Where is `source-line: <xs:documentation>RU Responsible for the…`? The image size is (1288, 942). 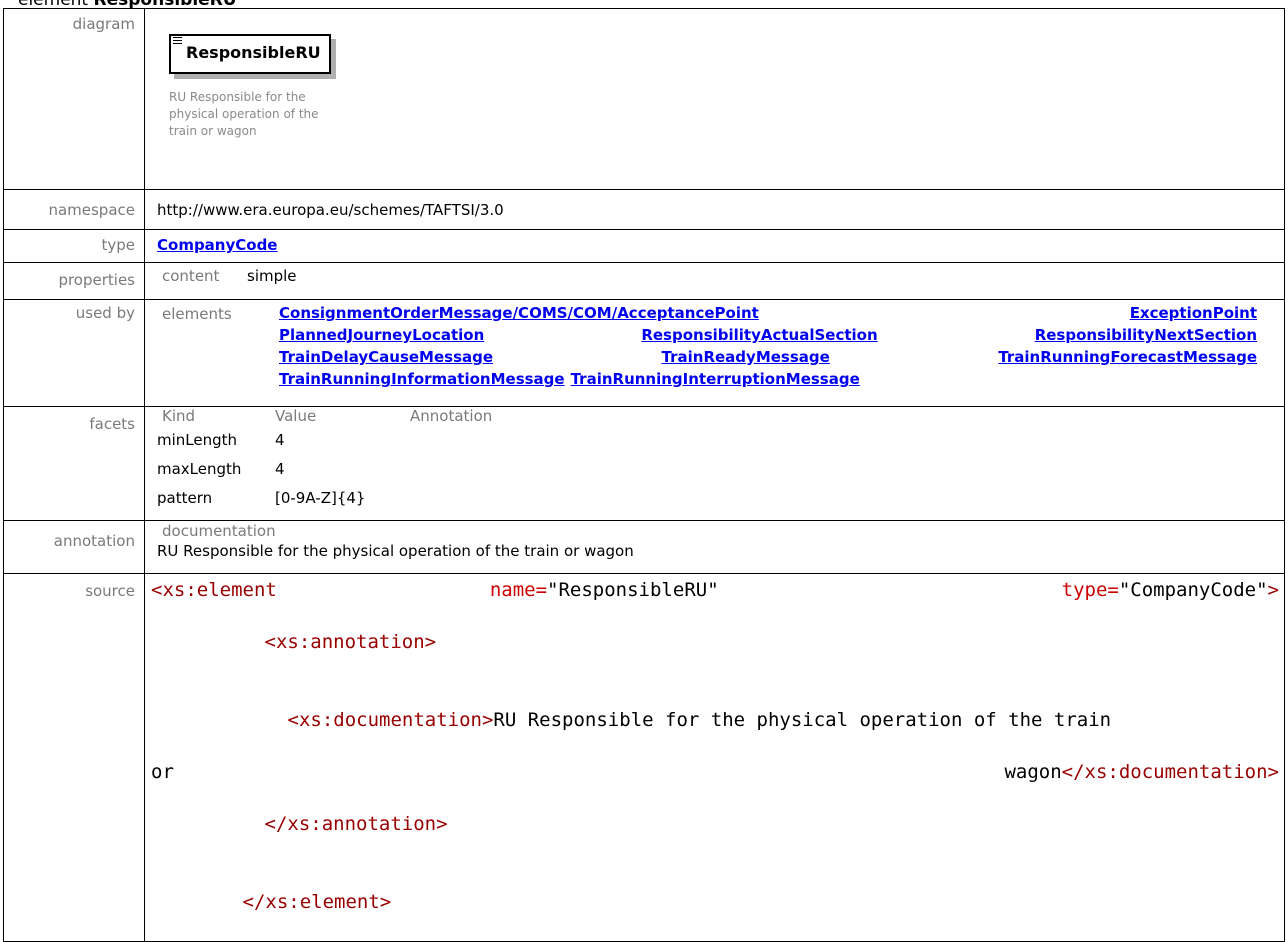
source-line: <xs:documentation>RU Responsible for the… is located at coordinates (699, 720).